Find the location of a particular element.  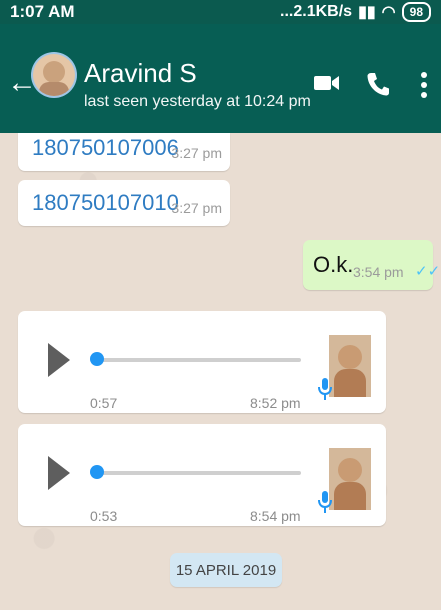

contact-avatar is located at coordinates (54, 75).